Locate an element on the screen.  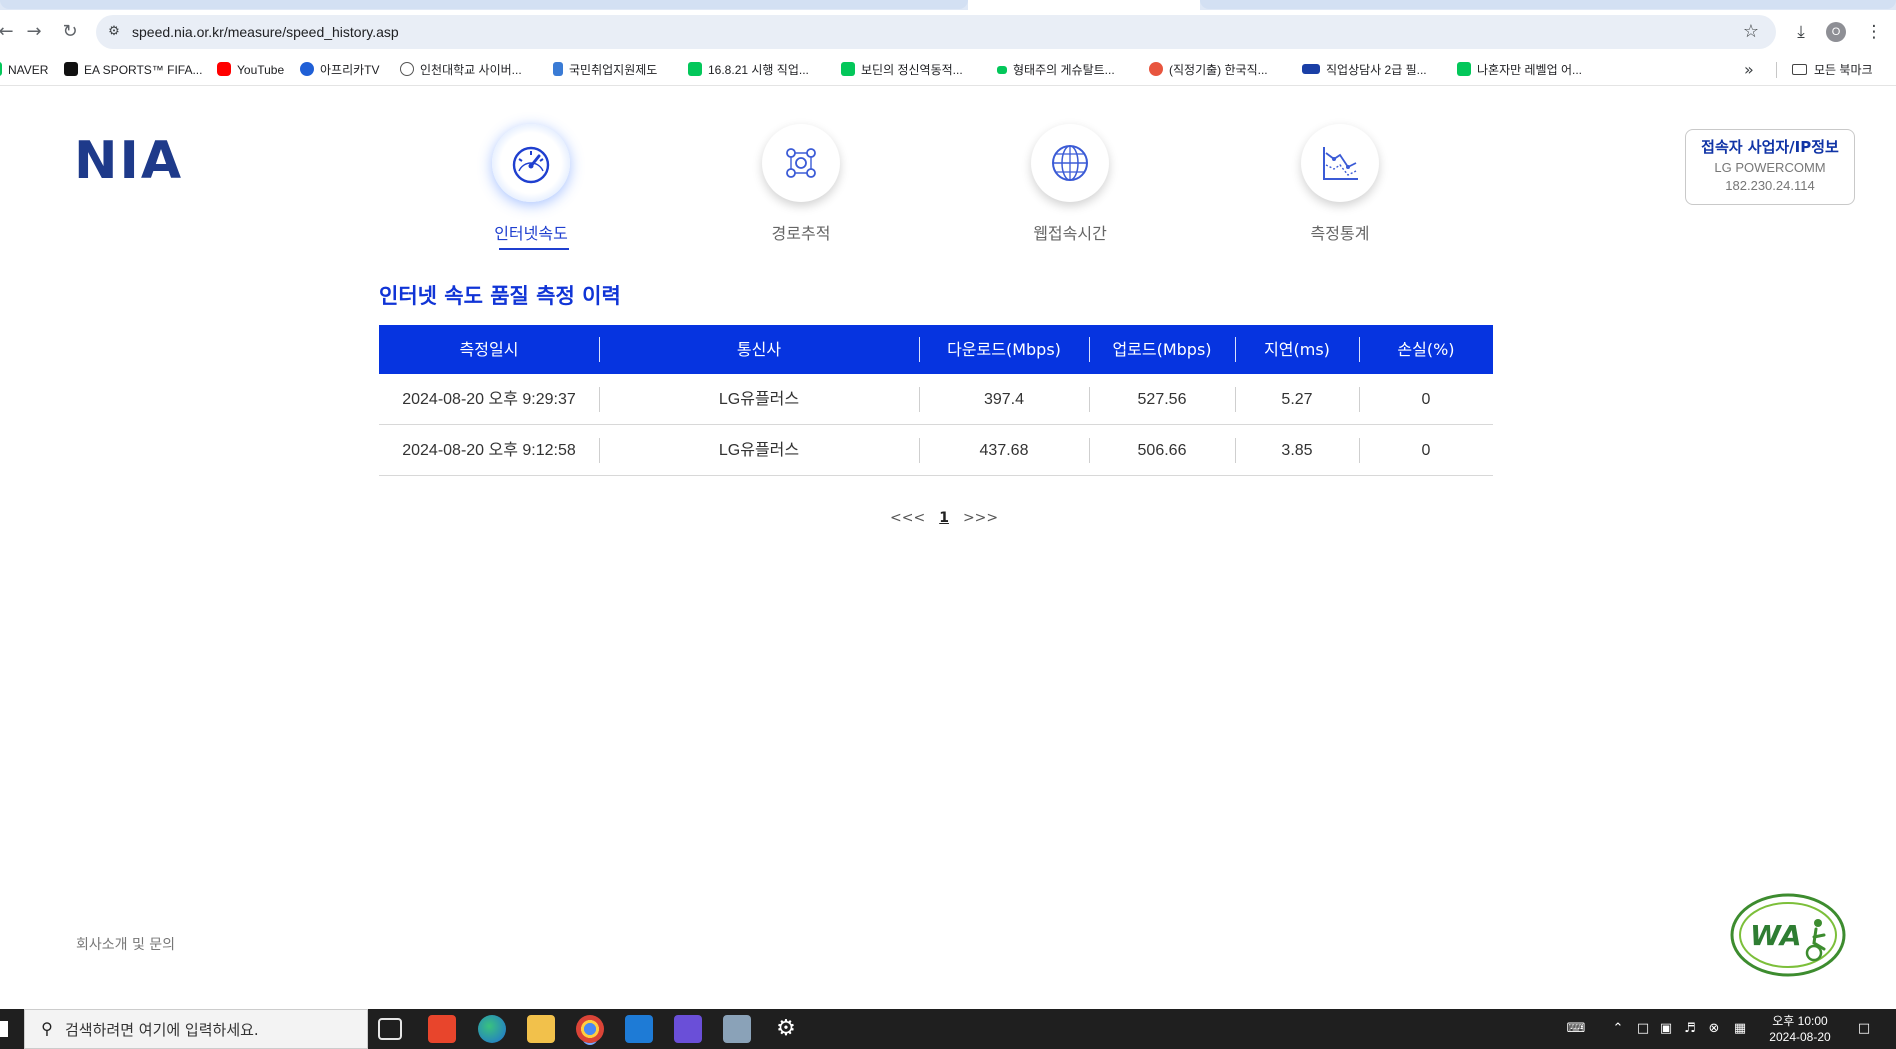
column-header: 손실(%) is located at coordinates (1426, 349).